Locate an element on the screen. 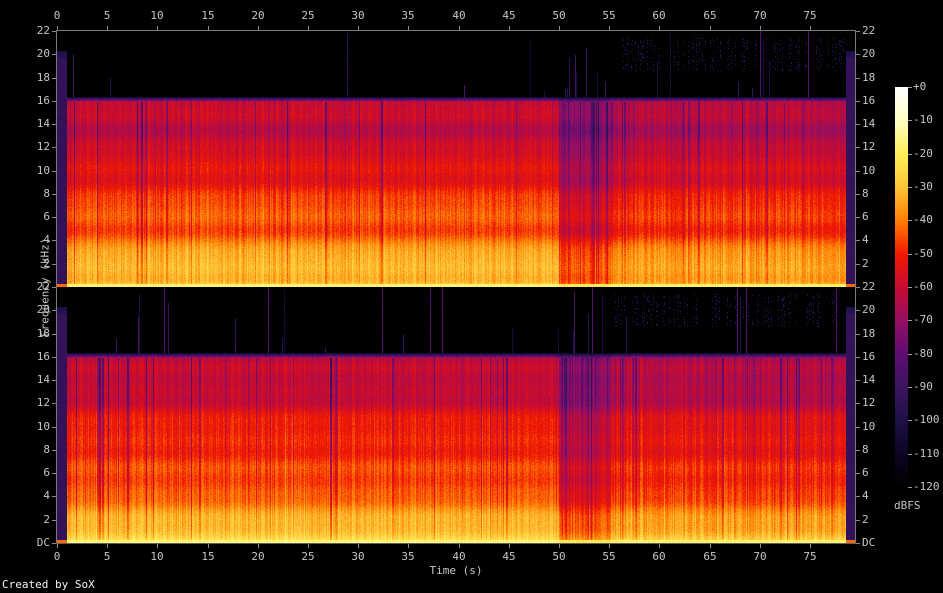 Image resolution: width=943 pixels, height=593 pixels. freq-tick-label-right: 4 is located at coordinates (865, 239).